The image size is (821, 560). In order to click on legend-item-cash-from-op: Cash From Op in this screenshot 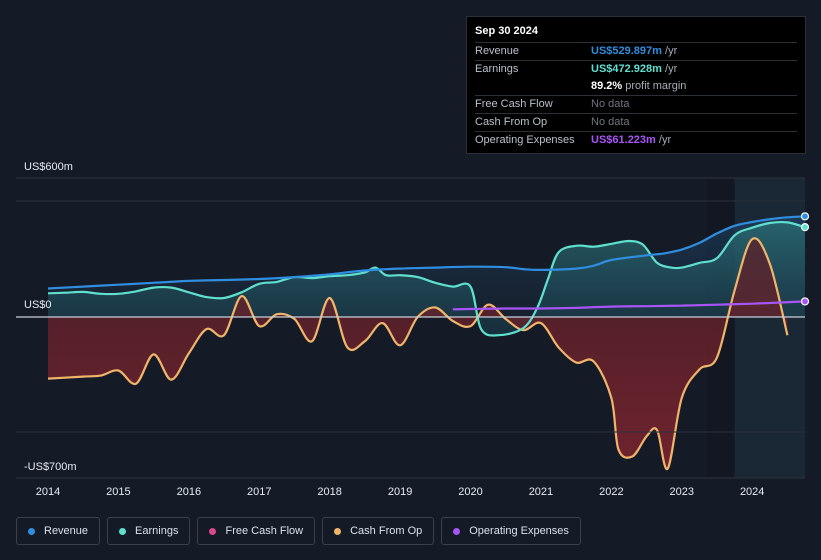, I will do `click(378, 531)`.